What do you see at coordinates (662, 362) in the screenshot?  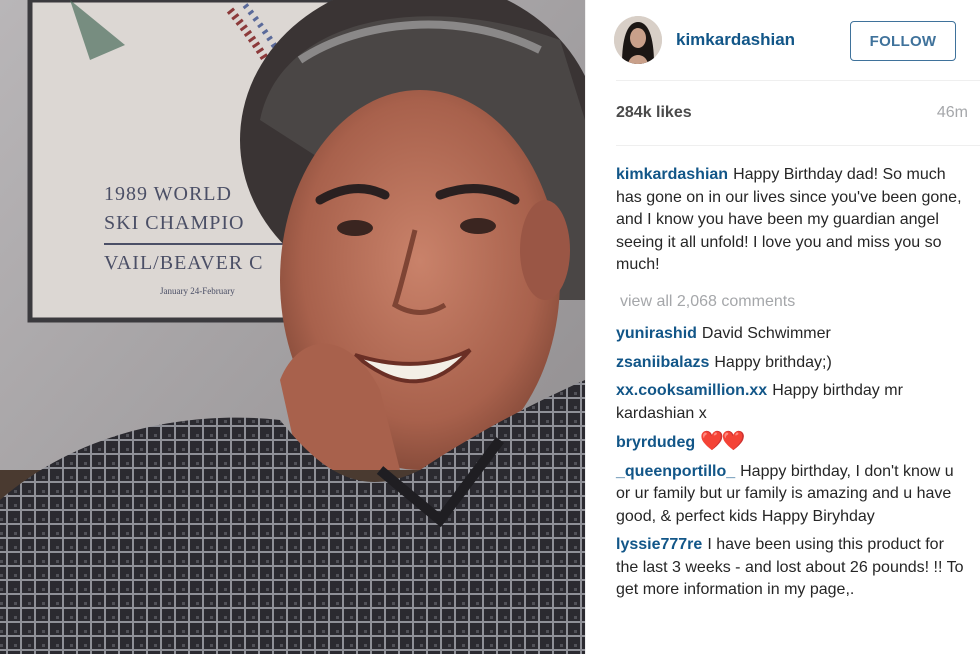 I see `comment-username: zsaniibalazs` at bounding box center [662, 362].